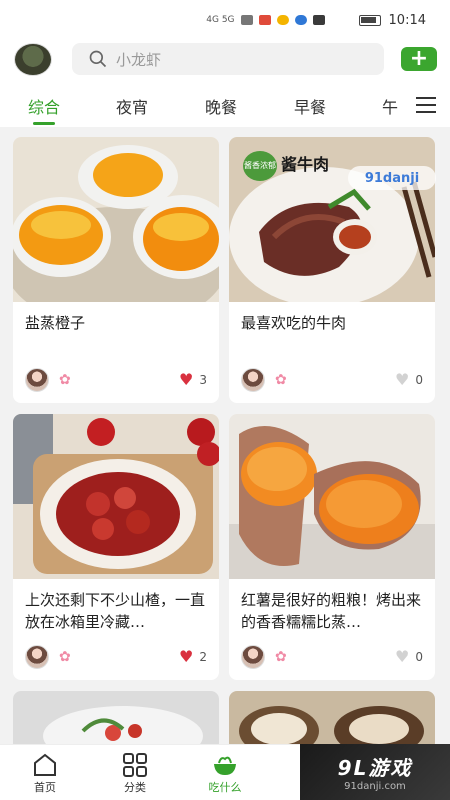 This screenshot has width=450, height=800. What do you see at coordinates (135, 765) in the screenshot?
I see `grid-icon` at bounding box center [135, 765].